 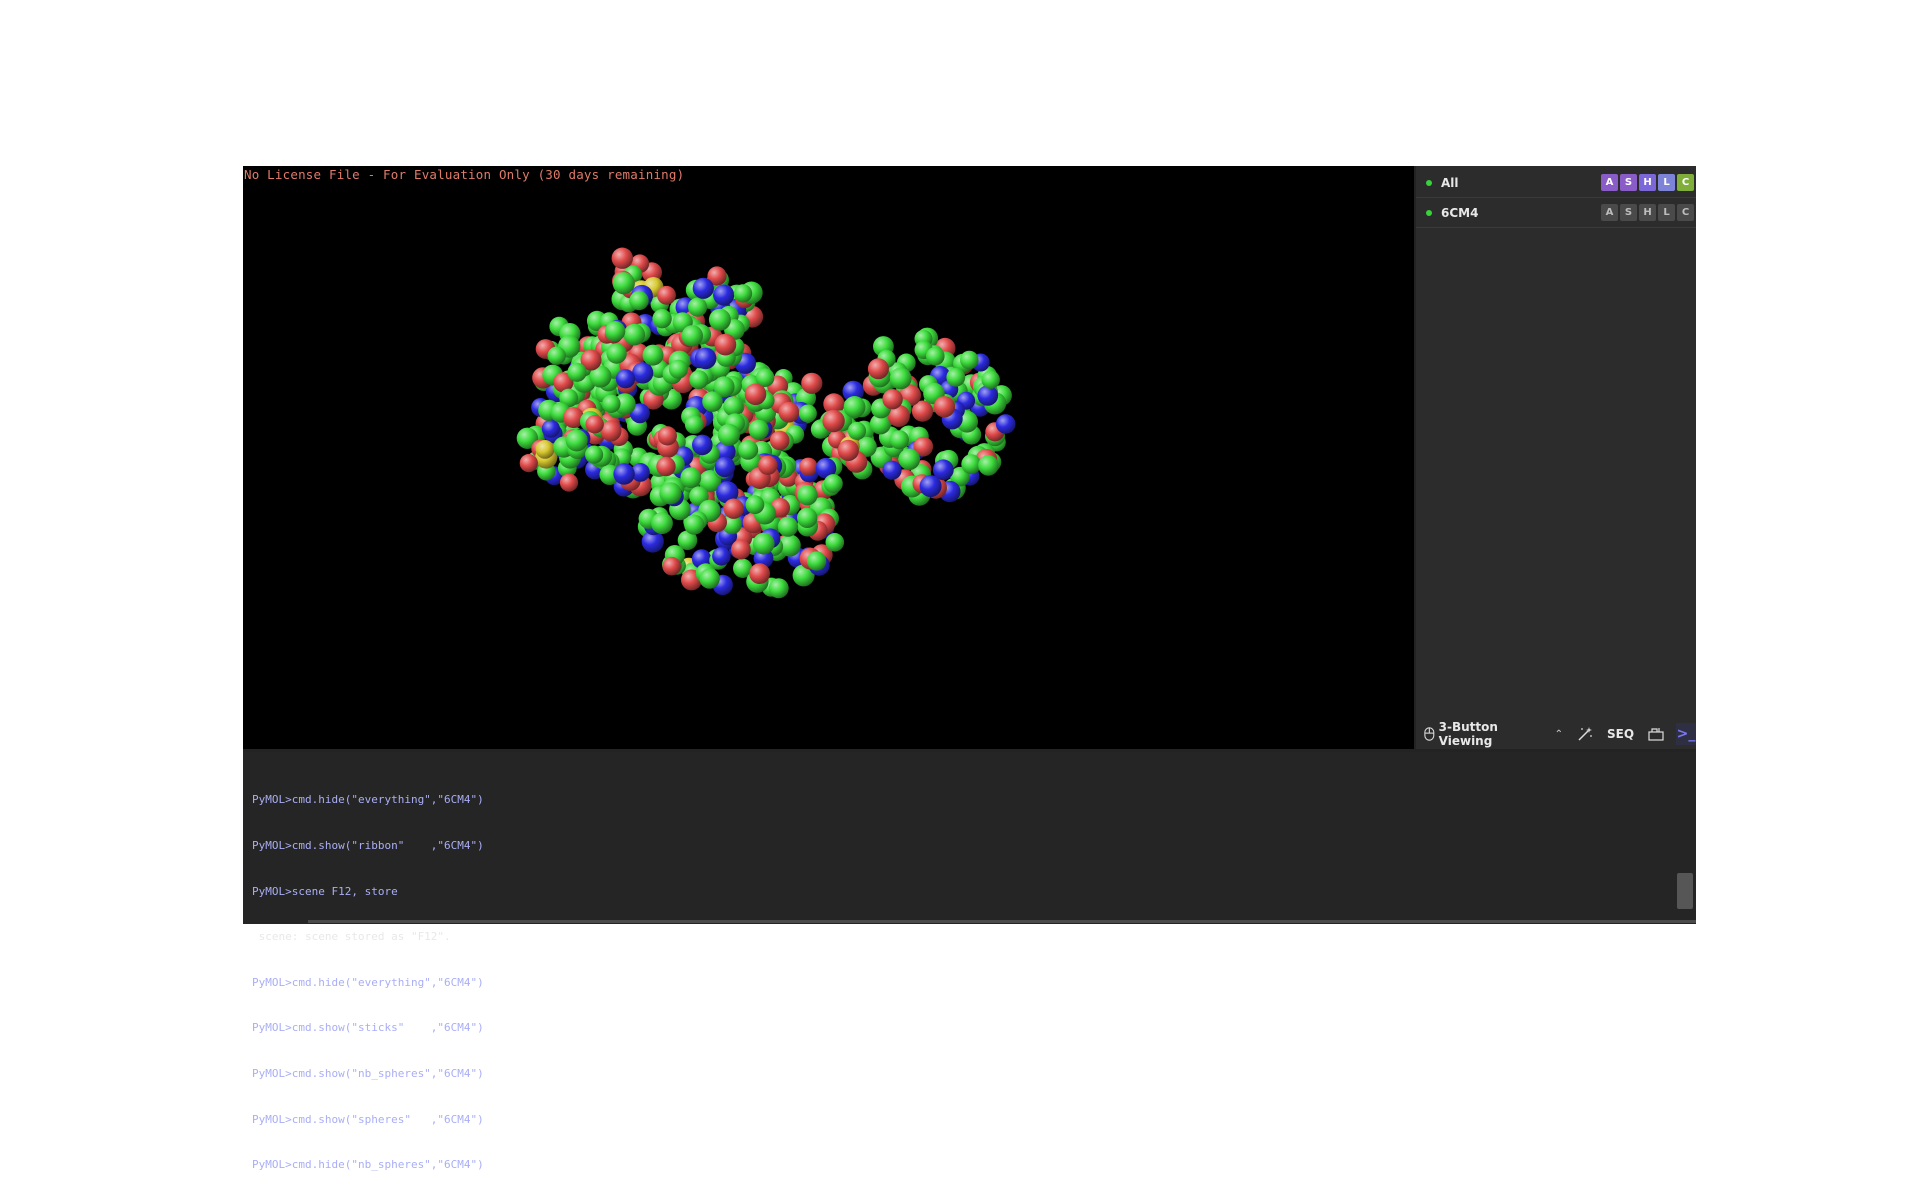 I want to click on console-line: PyMOL>cmd.show("sticks" ,"6CM4"), so click(x=368, y=1028).